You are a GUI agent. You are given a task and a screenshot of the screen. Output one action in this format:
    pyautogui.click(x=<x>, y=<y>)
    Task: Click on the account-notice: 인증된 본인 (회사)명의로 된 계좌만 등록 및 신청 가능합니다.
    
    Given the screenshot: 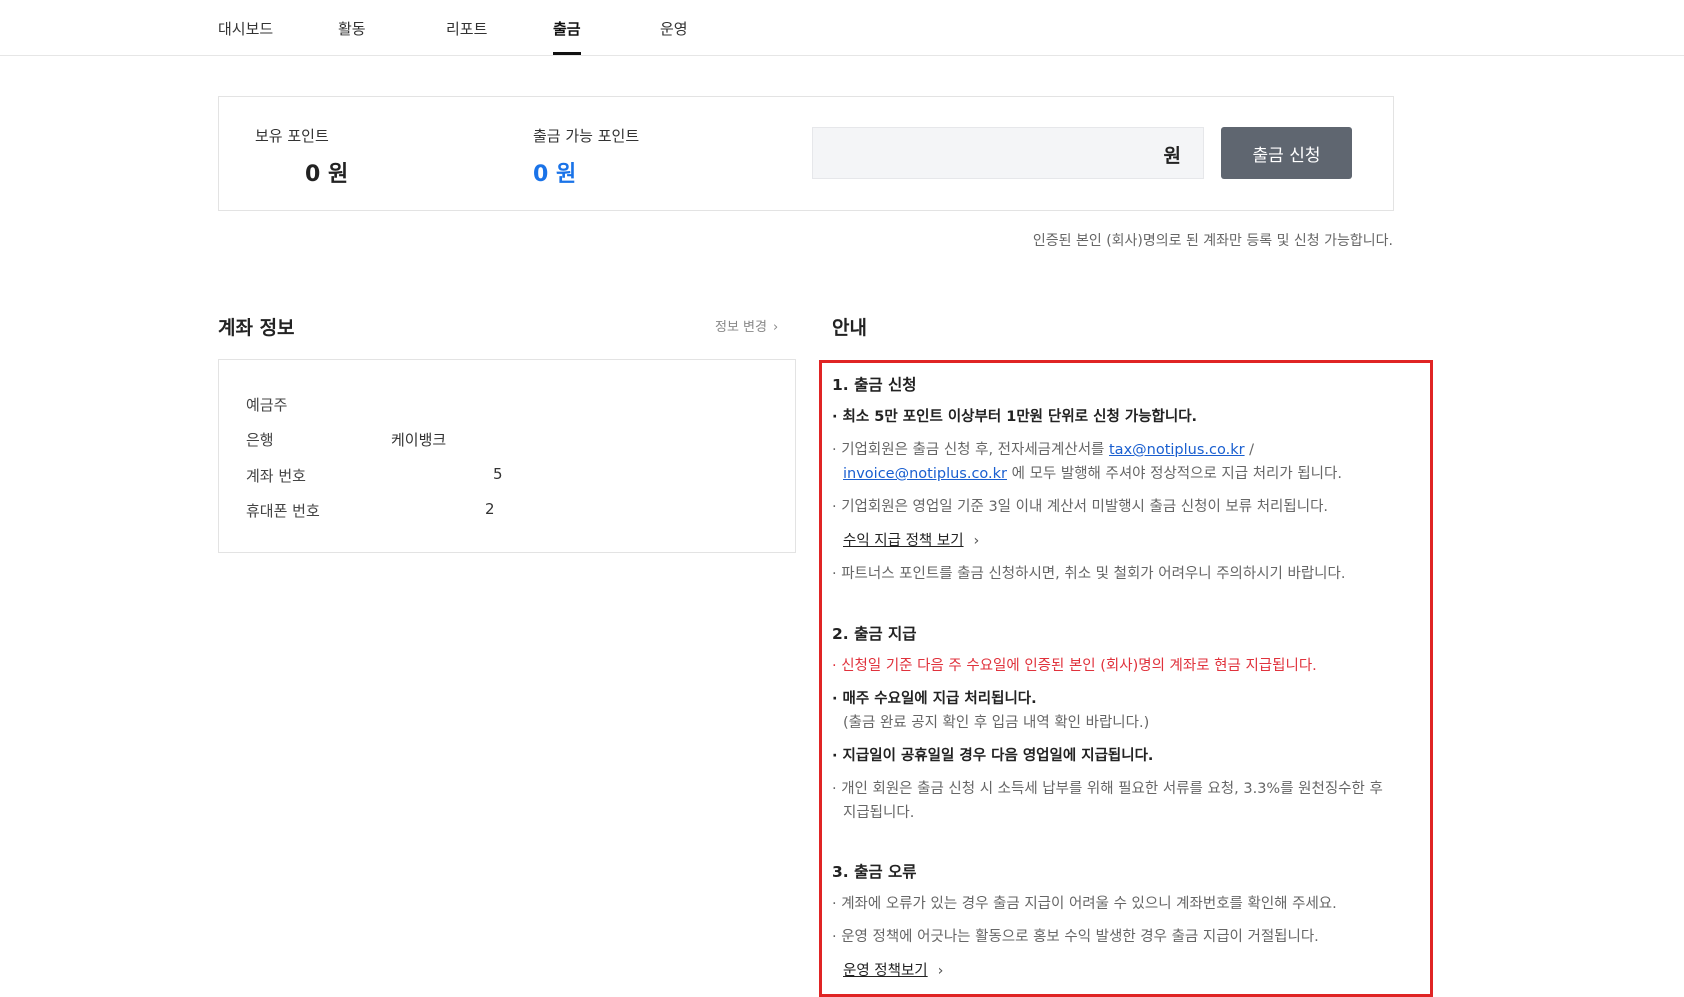 What is the action you would take?
    pyautogui.click(x=1212, y=241)
    